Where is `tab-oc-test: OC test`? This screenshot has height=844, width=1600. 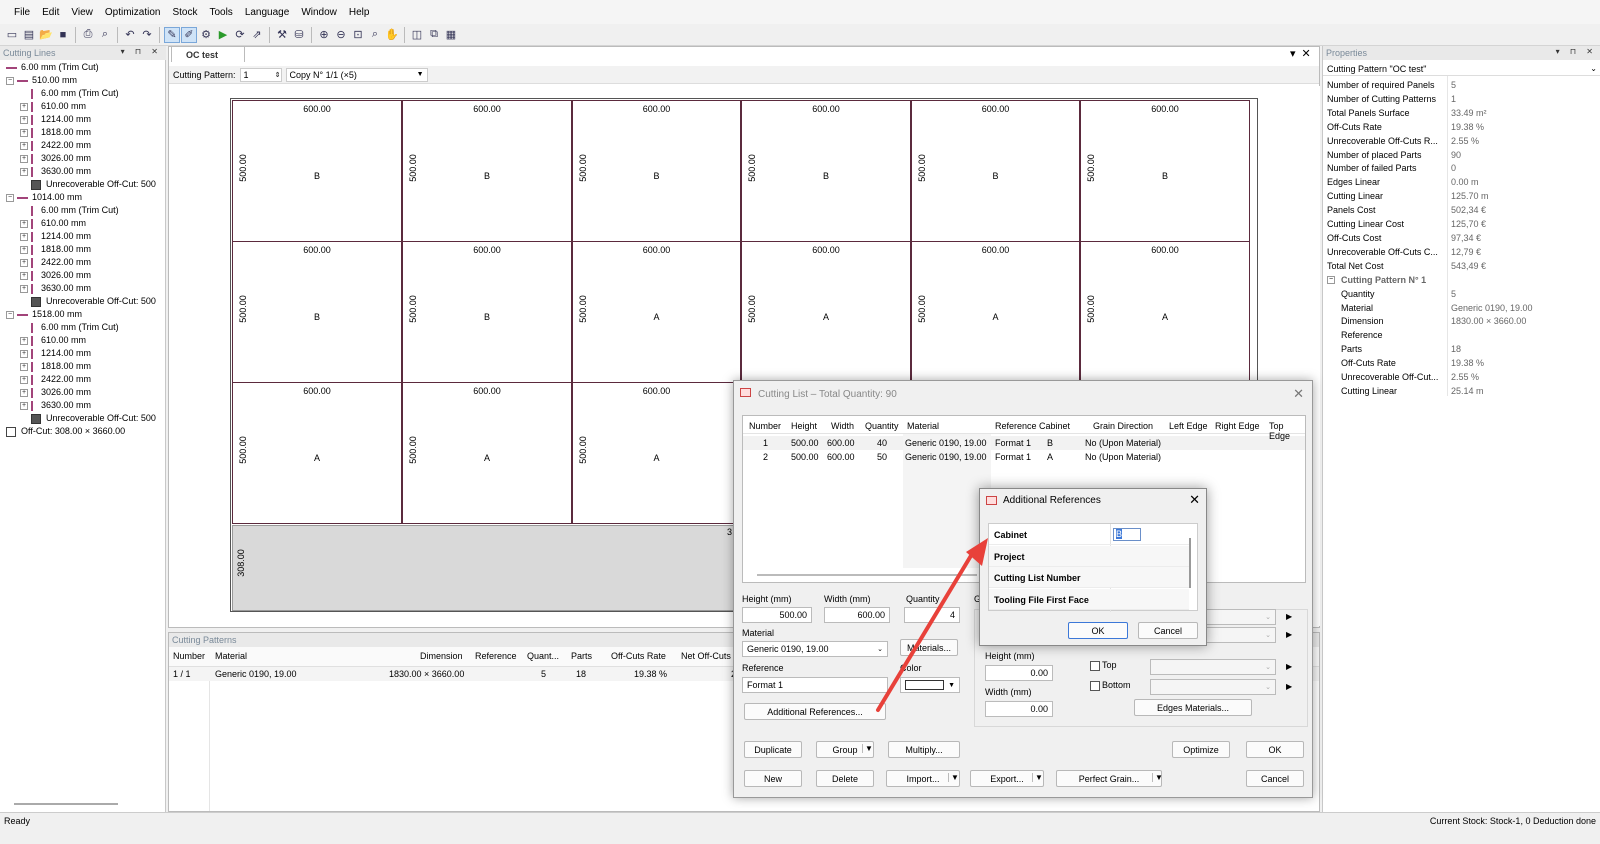
tab-oc-test: OC test is located at coordinates (208, 54).